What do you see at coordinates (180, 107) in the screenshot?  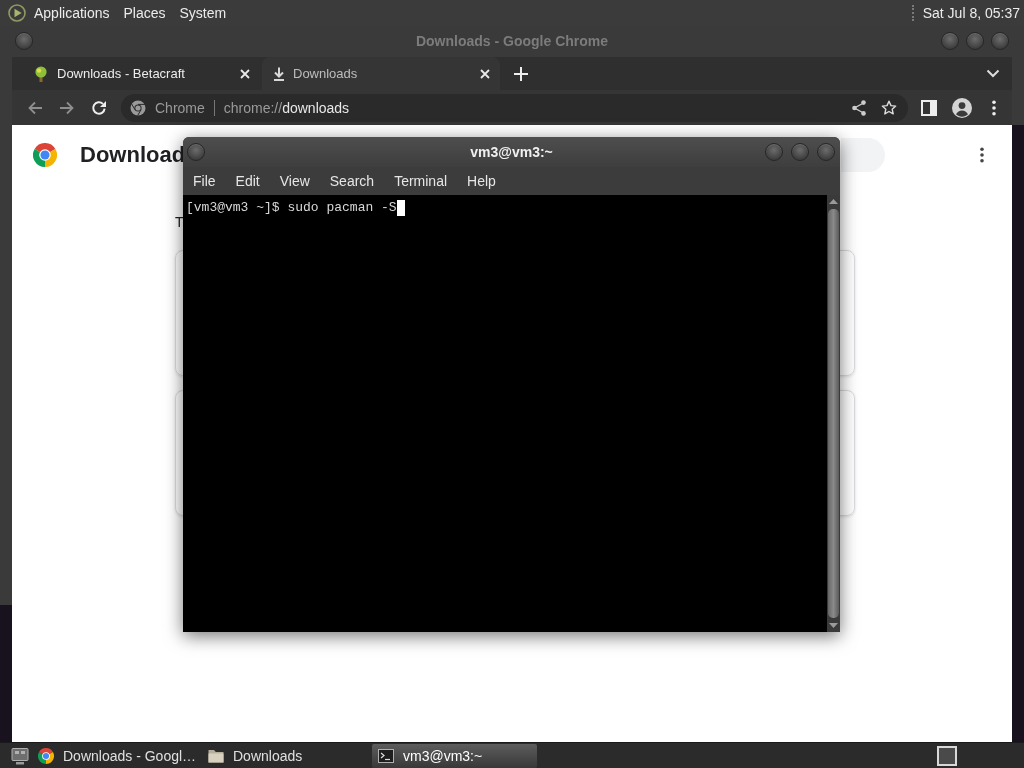 I see `site-label: Chrome` at bounding box center [180, 107].